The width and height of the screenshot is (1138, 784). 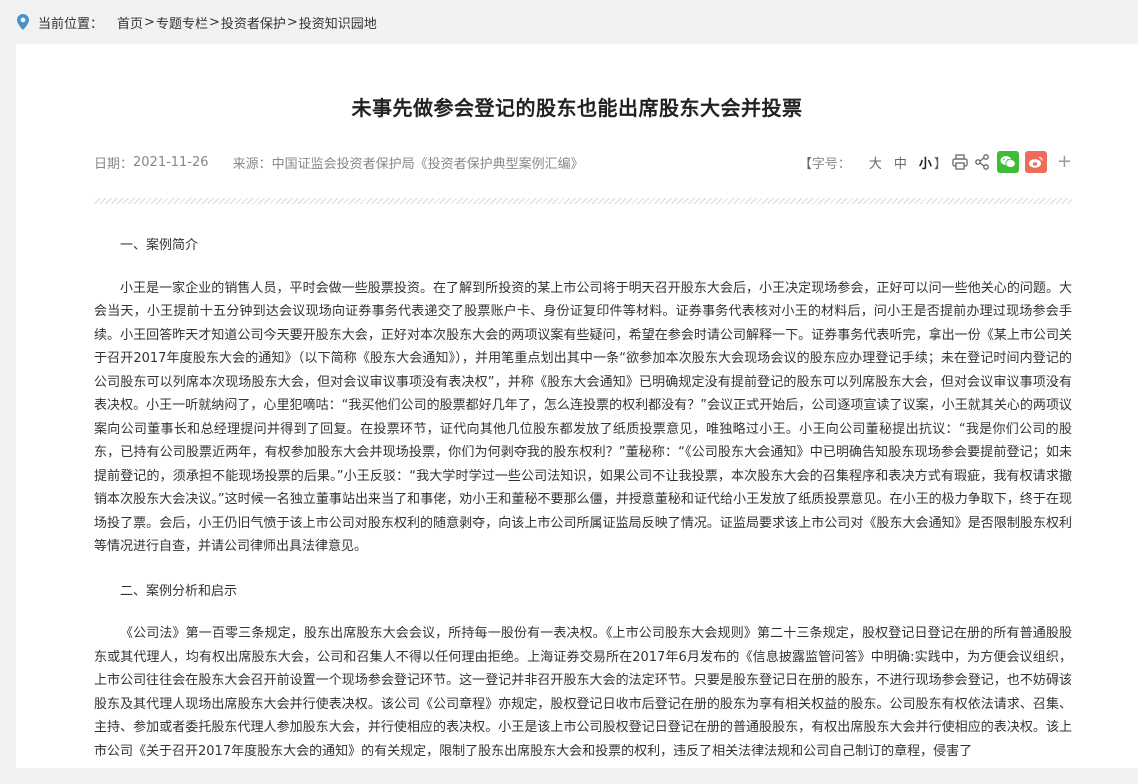 What do you see at coordinates (1035, 162) in the screenshot?
I see `weibo-share-icon` at bounding box center [1035, 162].